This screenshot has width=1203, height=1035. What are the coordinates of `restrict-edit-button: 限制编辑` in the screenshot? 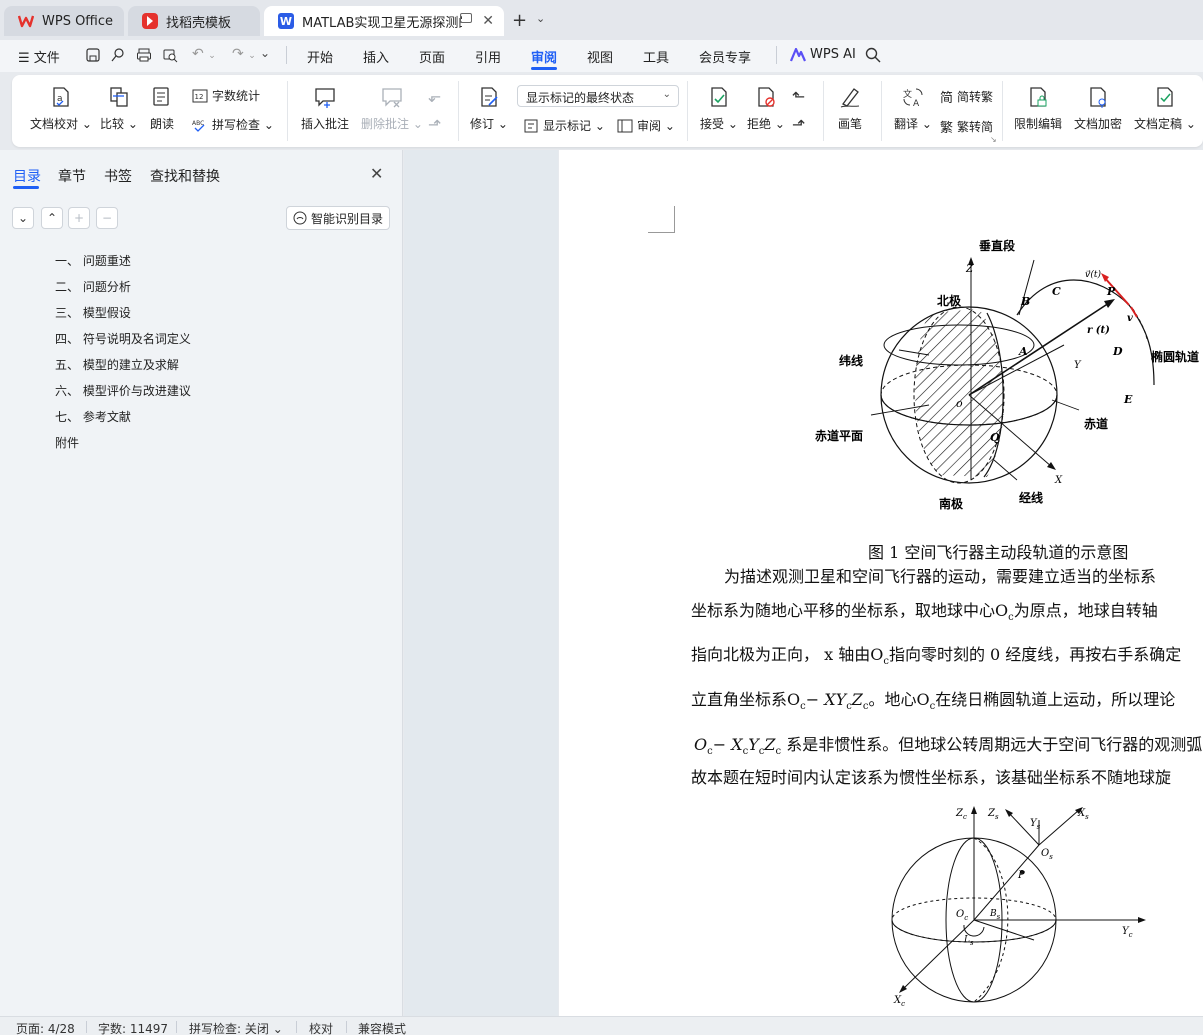 It's located at (1038, 108).